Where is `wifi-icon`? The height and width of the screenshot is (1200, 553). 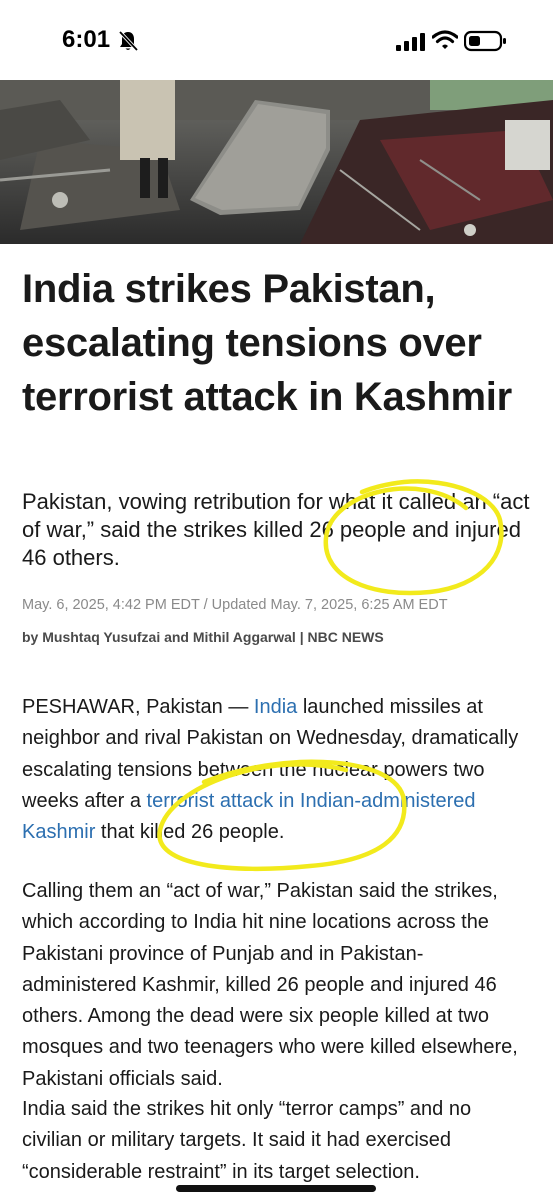 wifi-icon is located at coordinates (445, 39).